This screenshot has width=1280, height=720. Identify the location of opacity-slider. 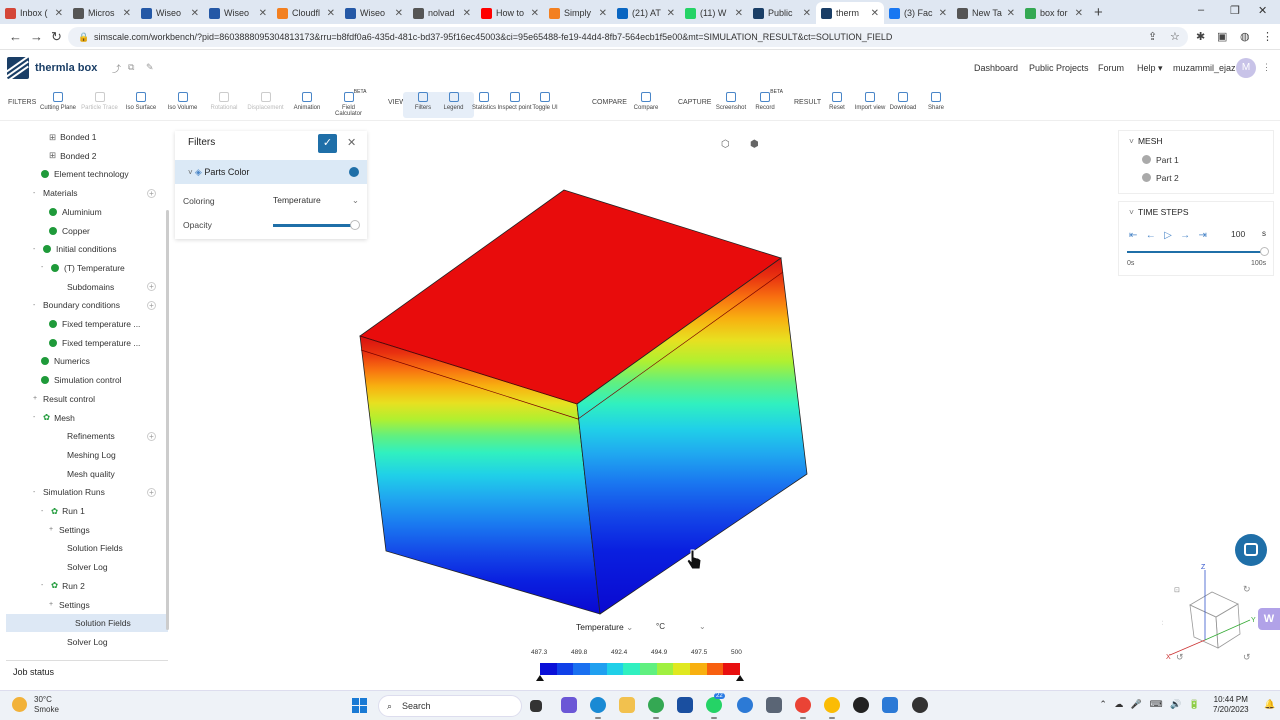
(316, 225).